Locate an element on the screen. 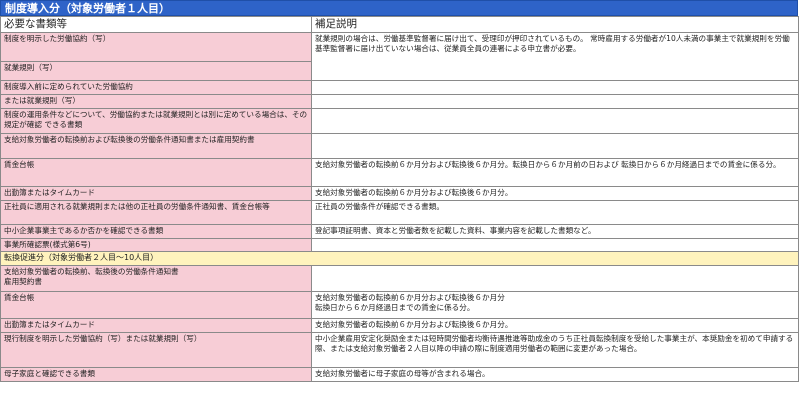 The image size is (800, 400). table-row: 事業所確認票(様式第6号) is located at coordinates (399, 245).